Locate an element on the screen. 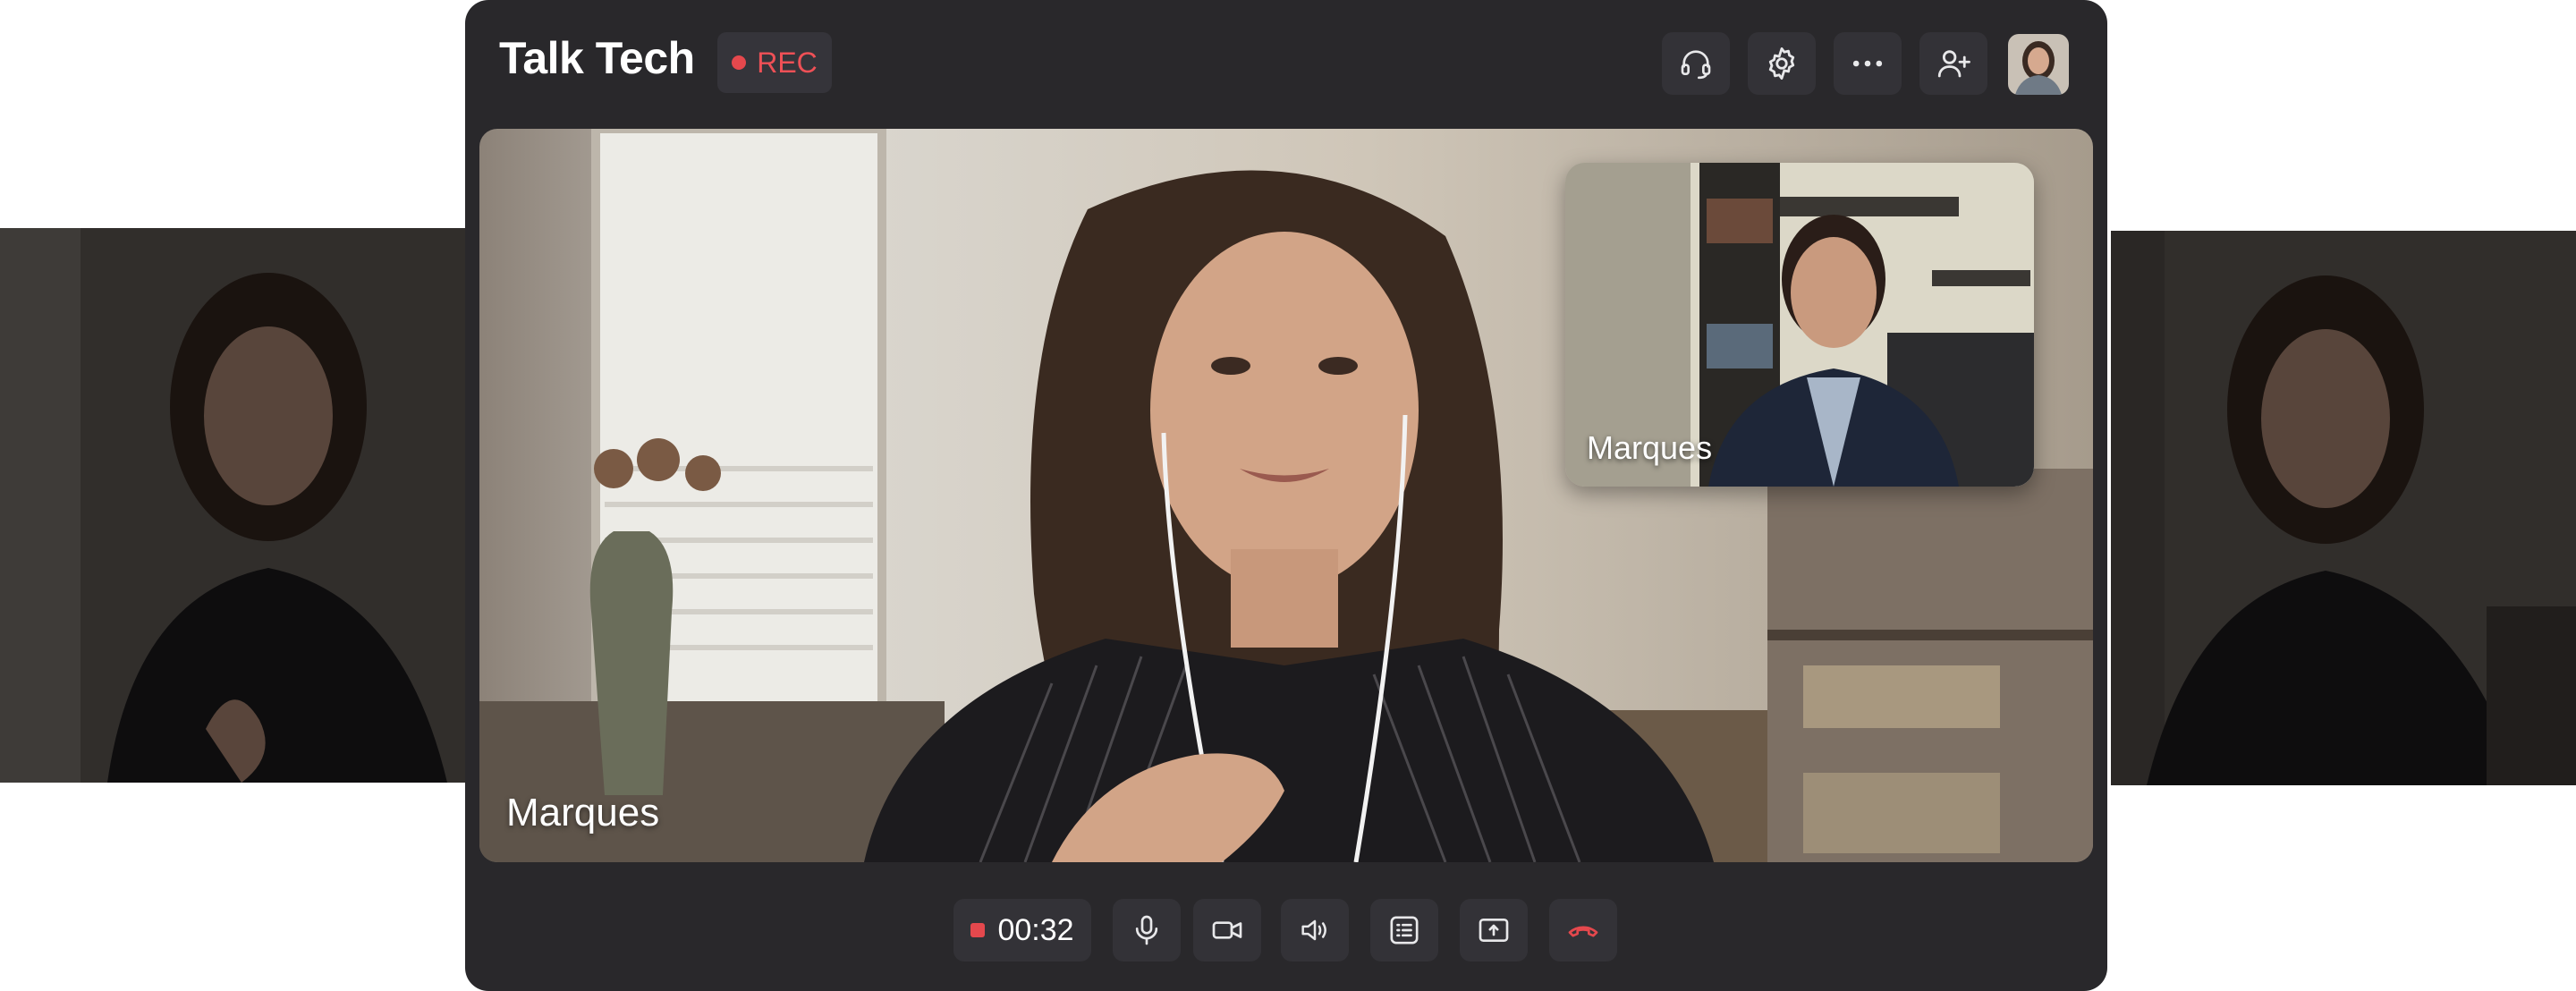  share-screen-icon is located at coordinates (1494, 931).